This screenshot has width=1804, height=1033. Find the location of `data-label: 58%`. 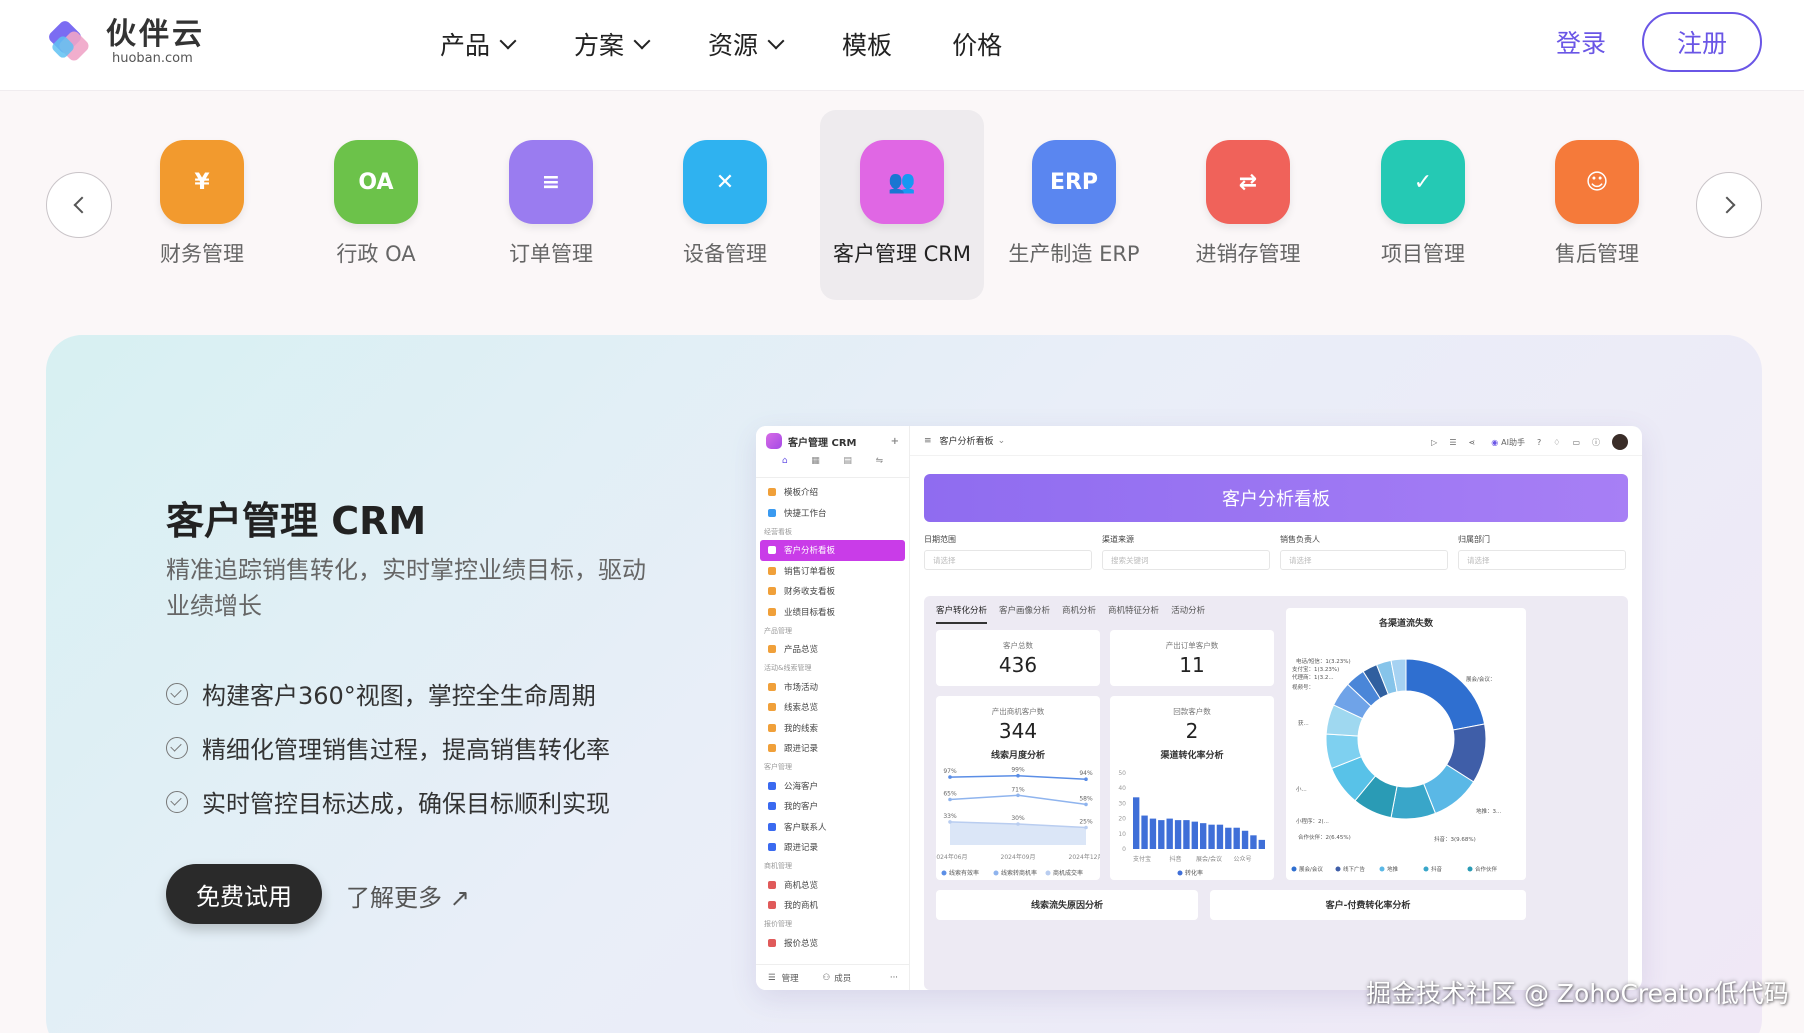

data-label: 58% is located at coordinates (1086, 798).